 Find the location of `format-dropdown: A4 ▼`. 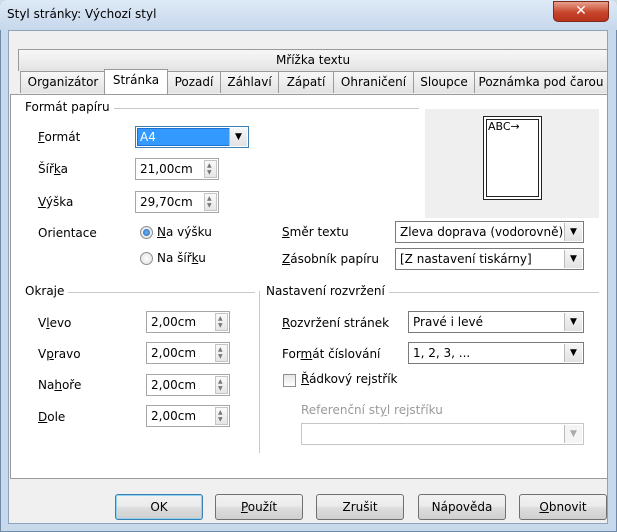

format-dropdown: A4 ▼ is located at coordinates (192, 137).